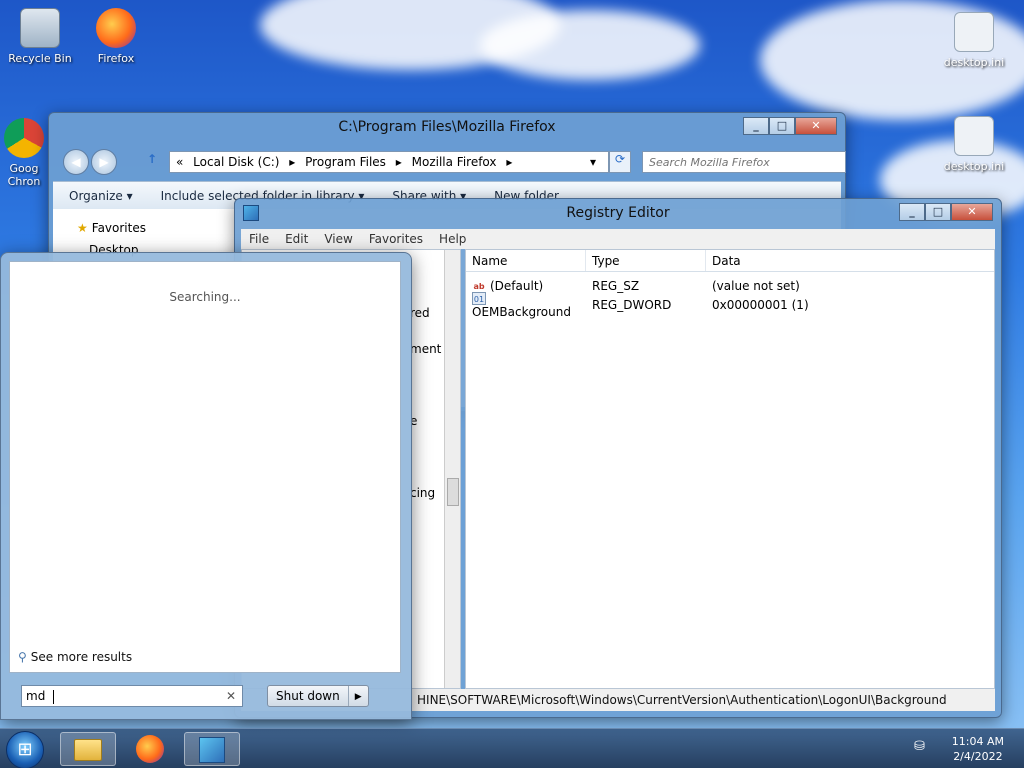  I want to click on tree-scrollbar, so click(452, 469).